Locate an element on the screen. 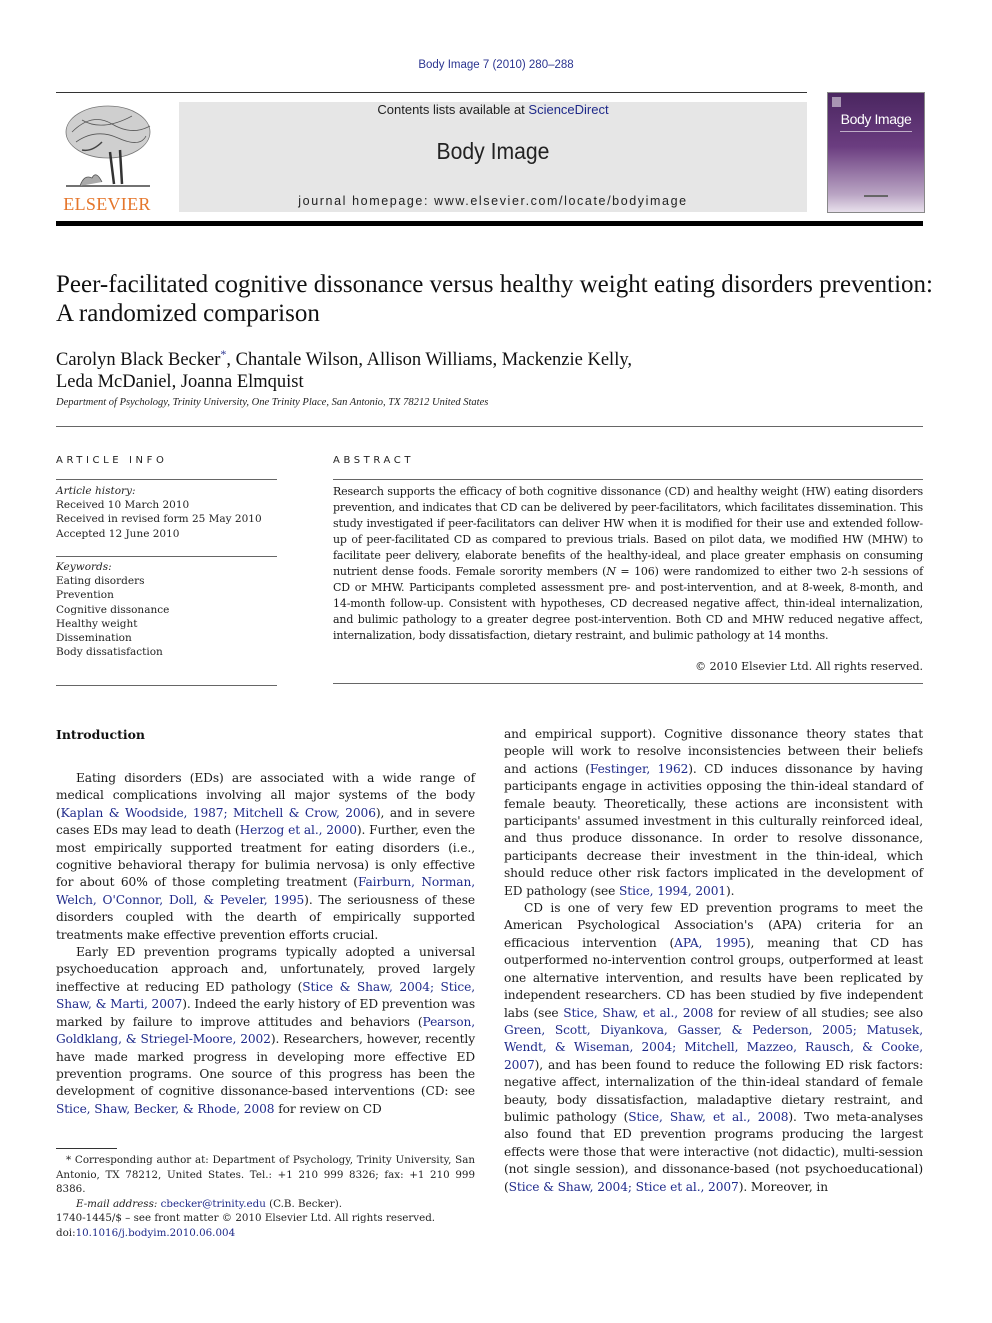  article-info-heading: ARTICLE INFO is located at coordinates (112, 460).